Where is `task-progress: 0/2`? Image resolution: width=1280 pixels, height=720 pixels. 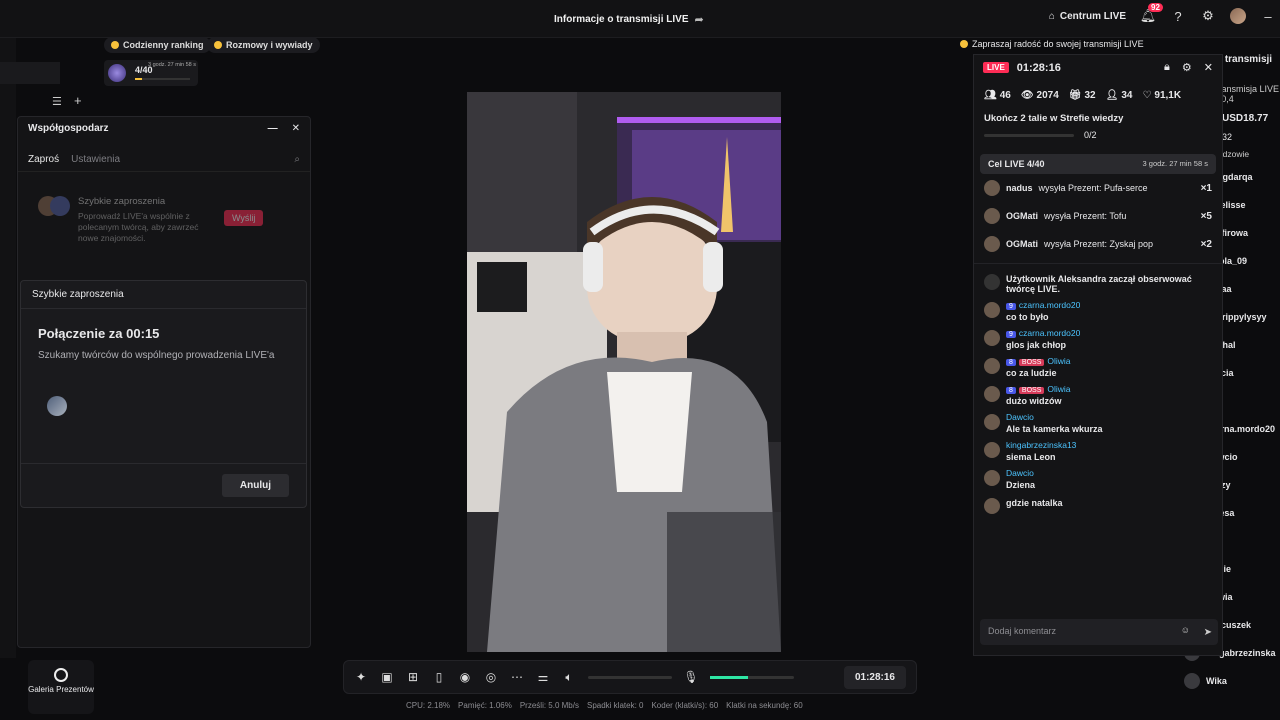
task-progress: 0/2 is located at coordinates (1090, 135).